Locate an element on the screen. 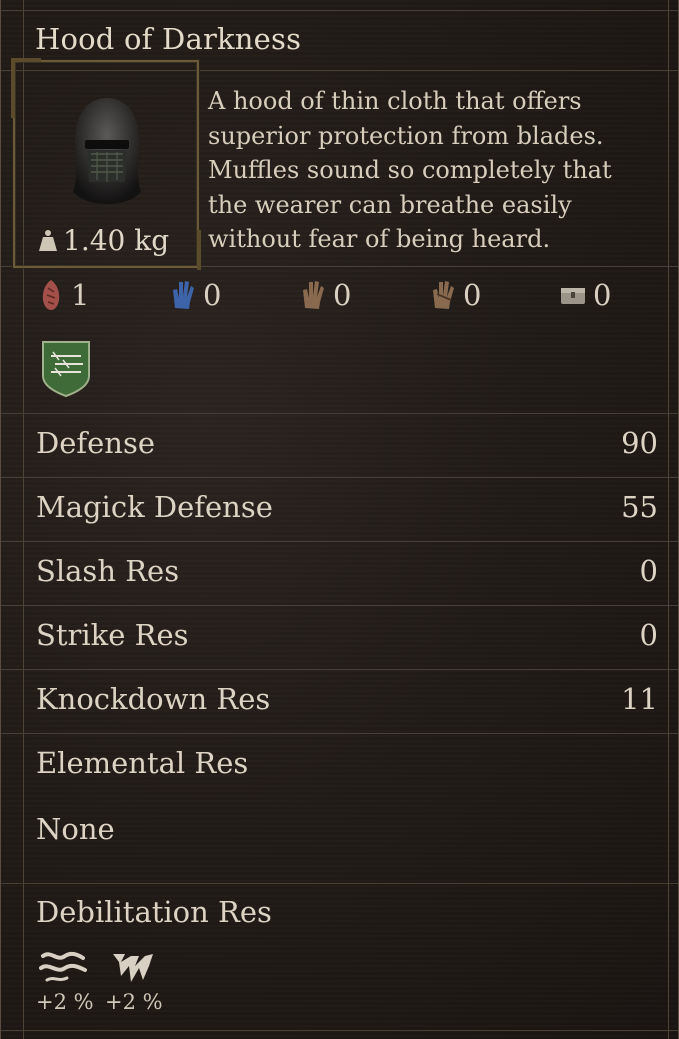 Image resolution: width=679 pixels, height=1039 pixels. hood-item-icon is located at coordinates (107, 151).